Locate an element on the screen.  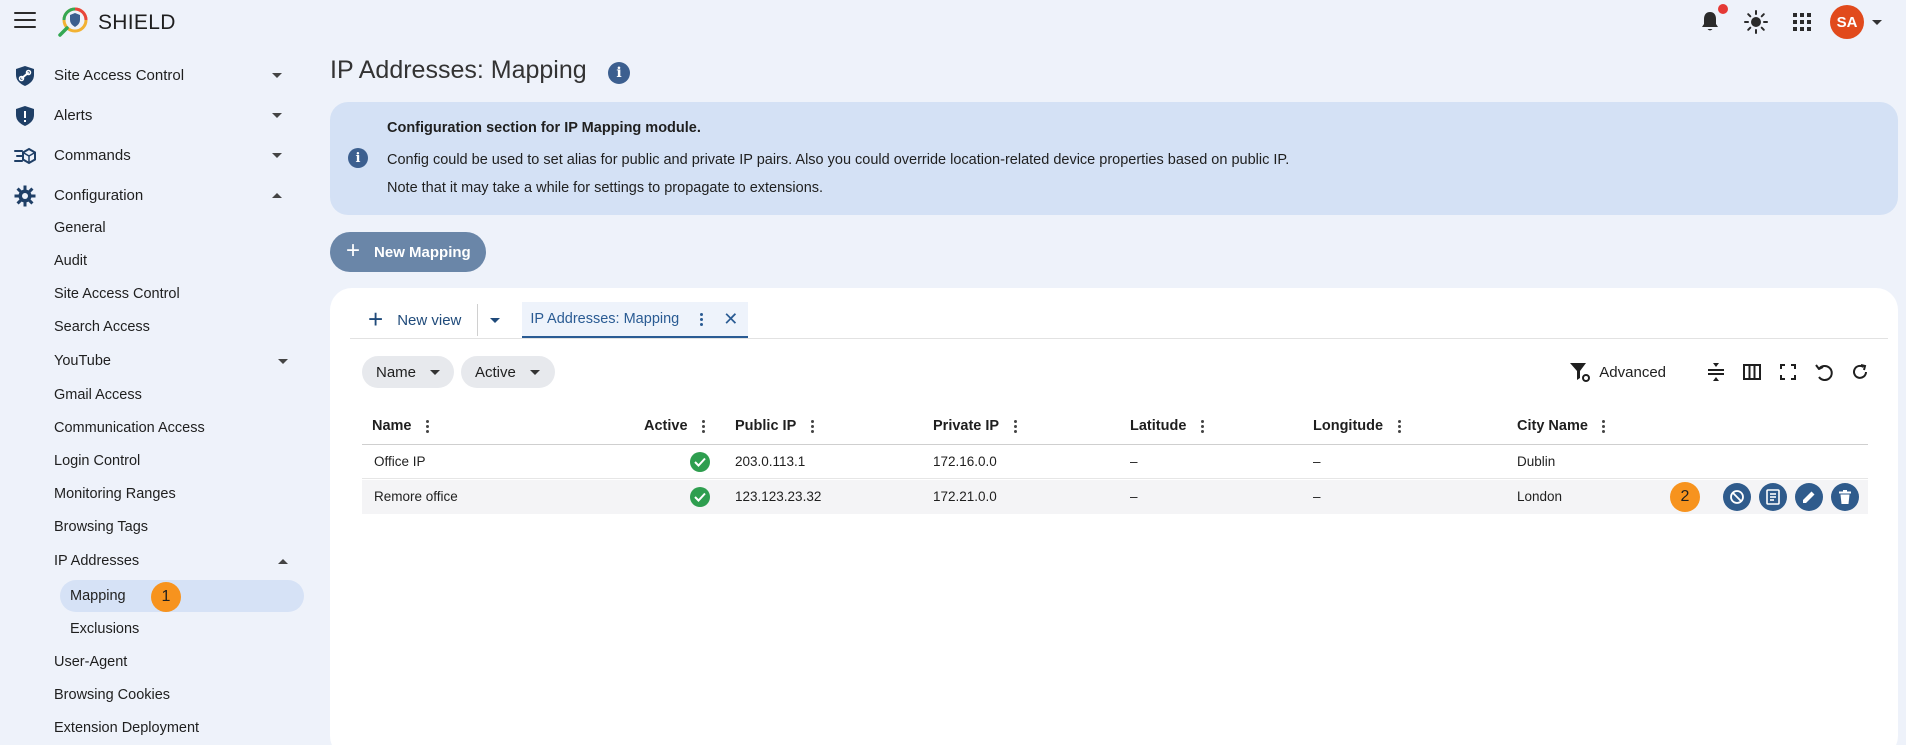
cell-name: Office IP is located at coordinates (400, 461).